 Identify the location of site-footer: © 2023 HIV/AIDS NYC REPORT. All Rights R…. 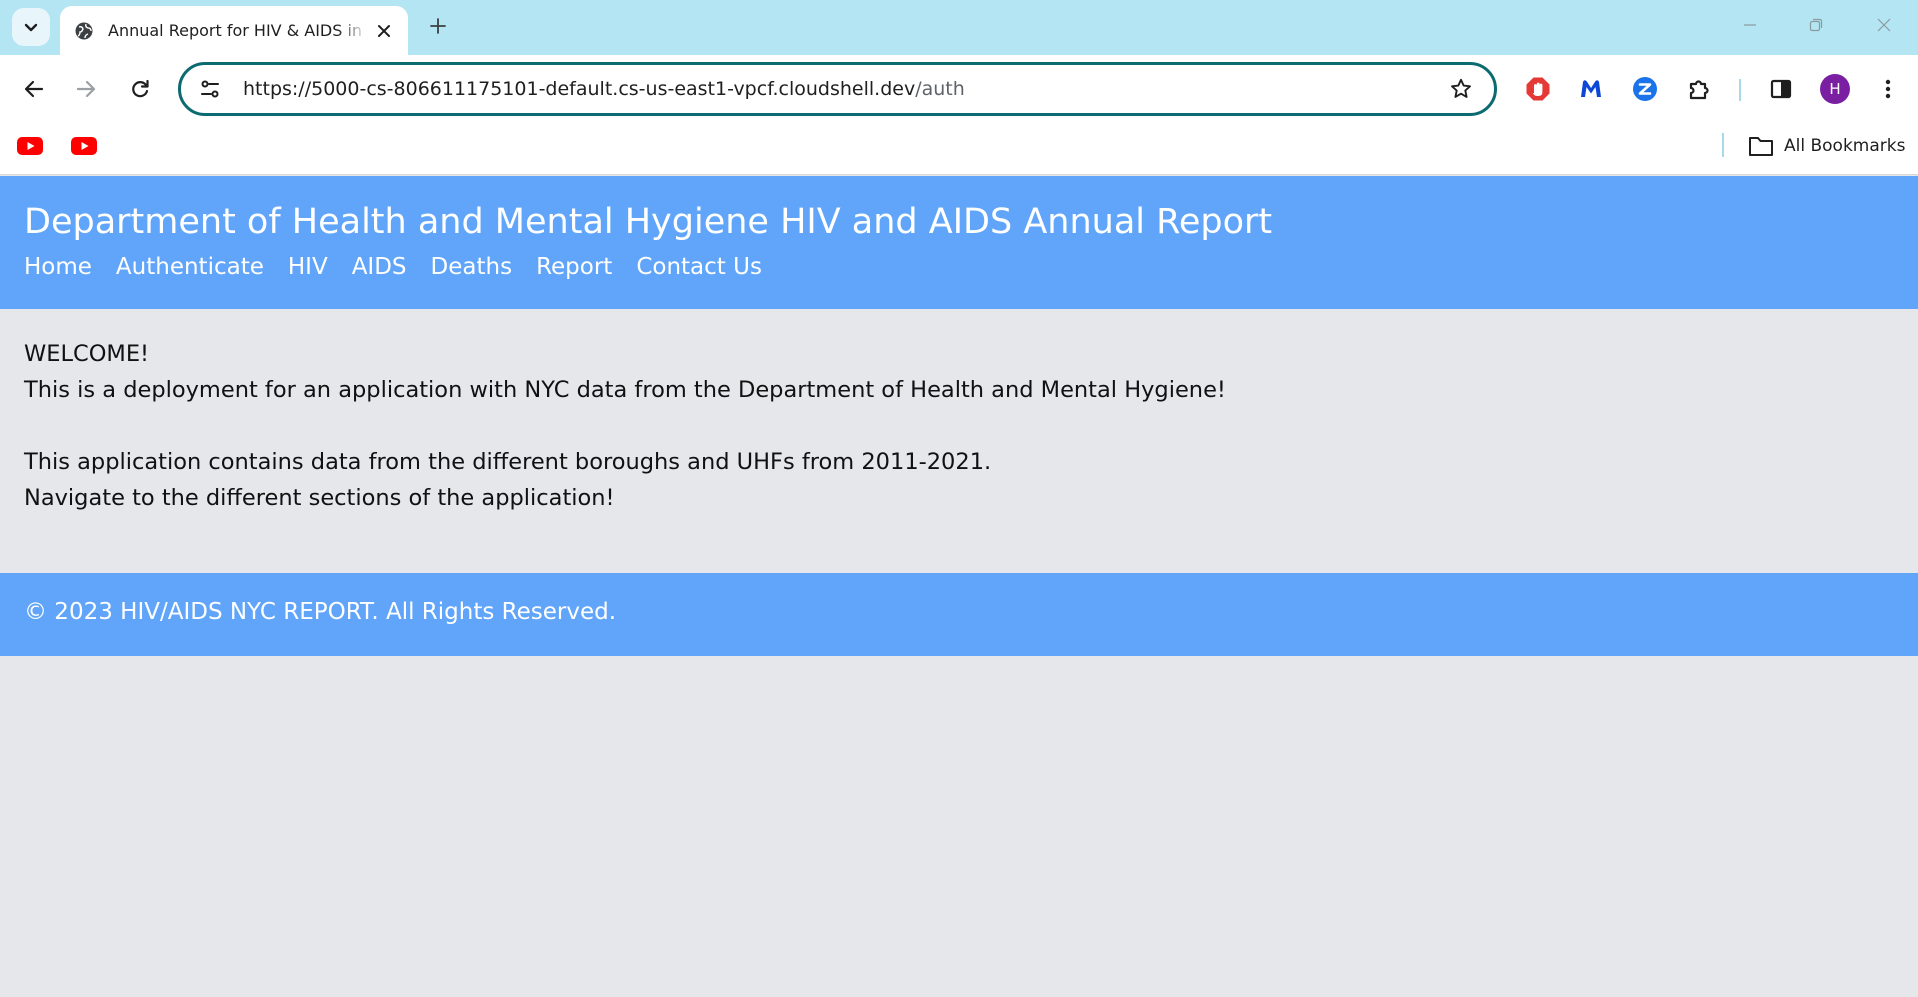
(959, 614).